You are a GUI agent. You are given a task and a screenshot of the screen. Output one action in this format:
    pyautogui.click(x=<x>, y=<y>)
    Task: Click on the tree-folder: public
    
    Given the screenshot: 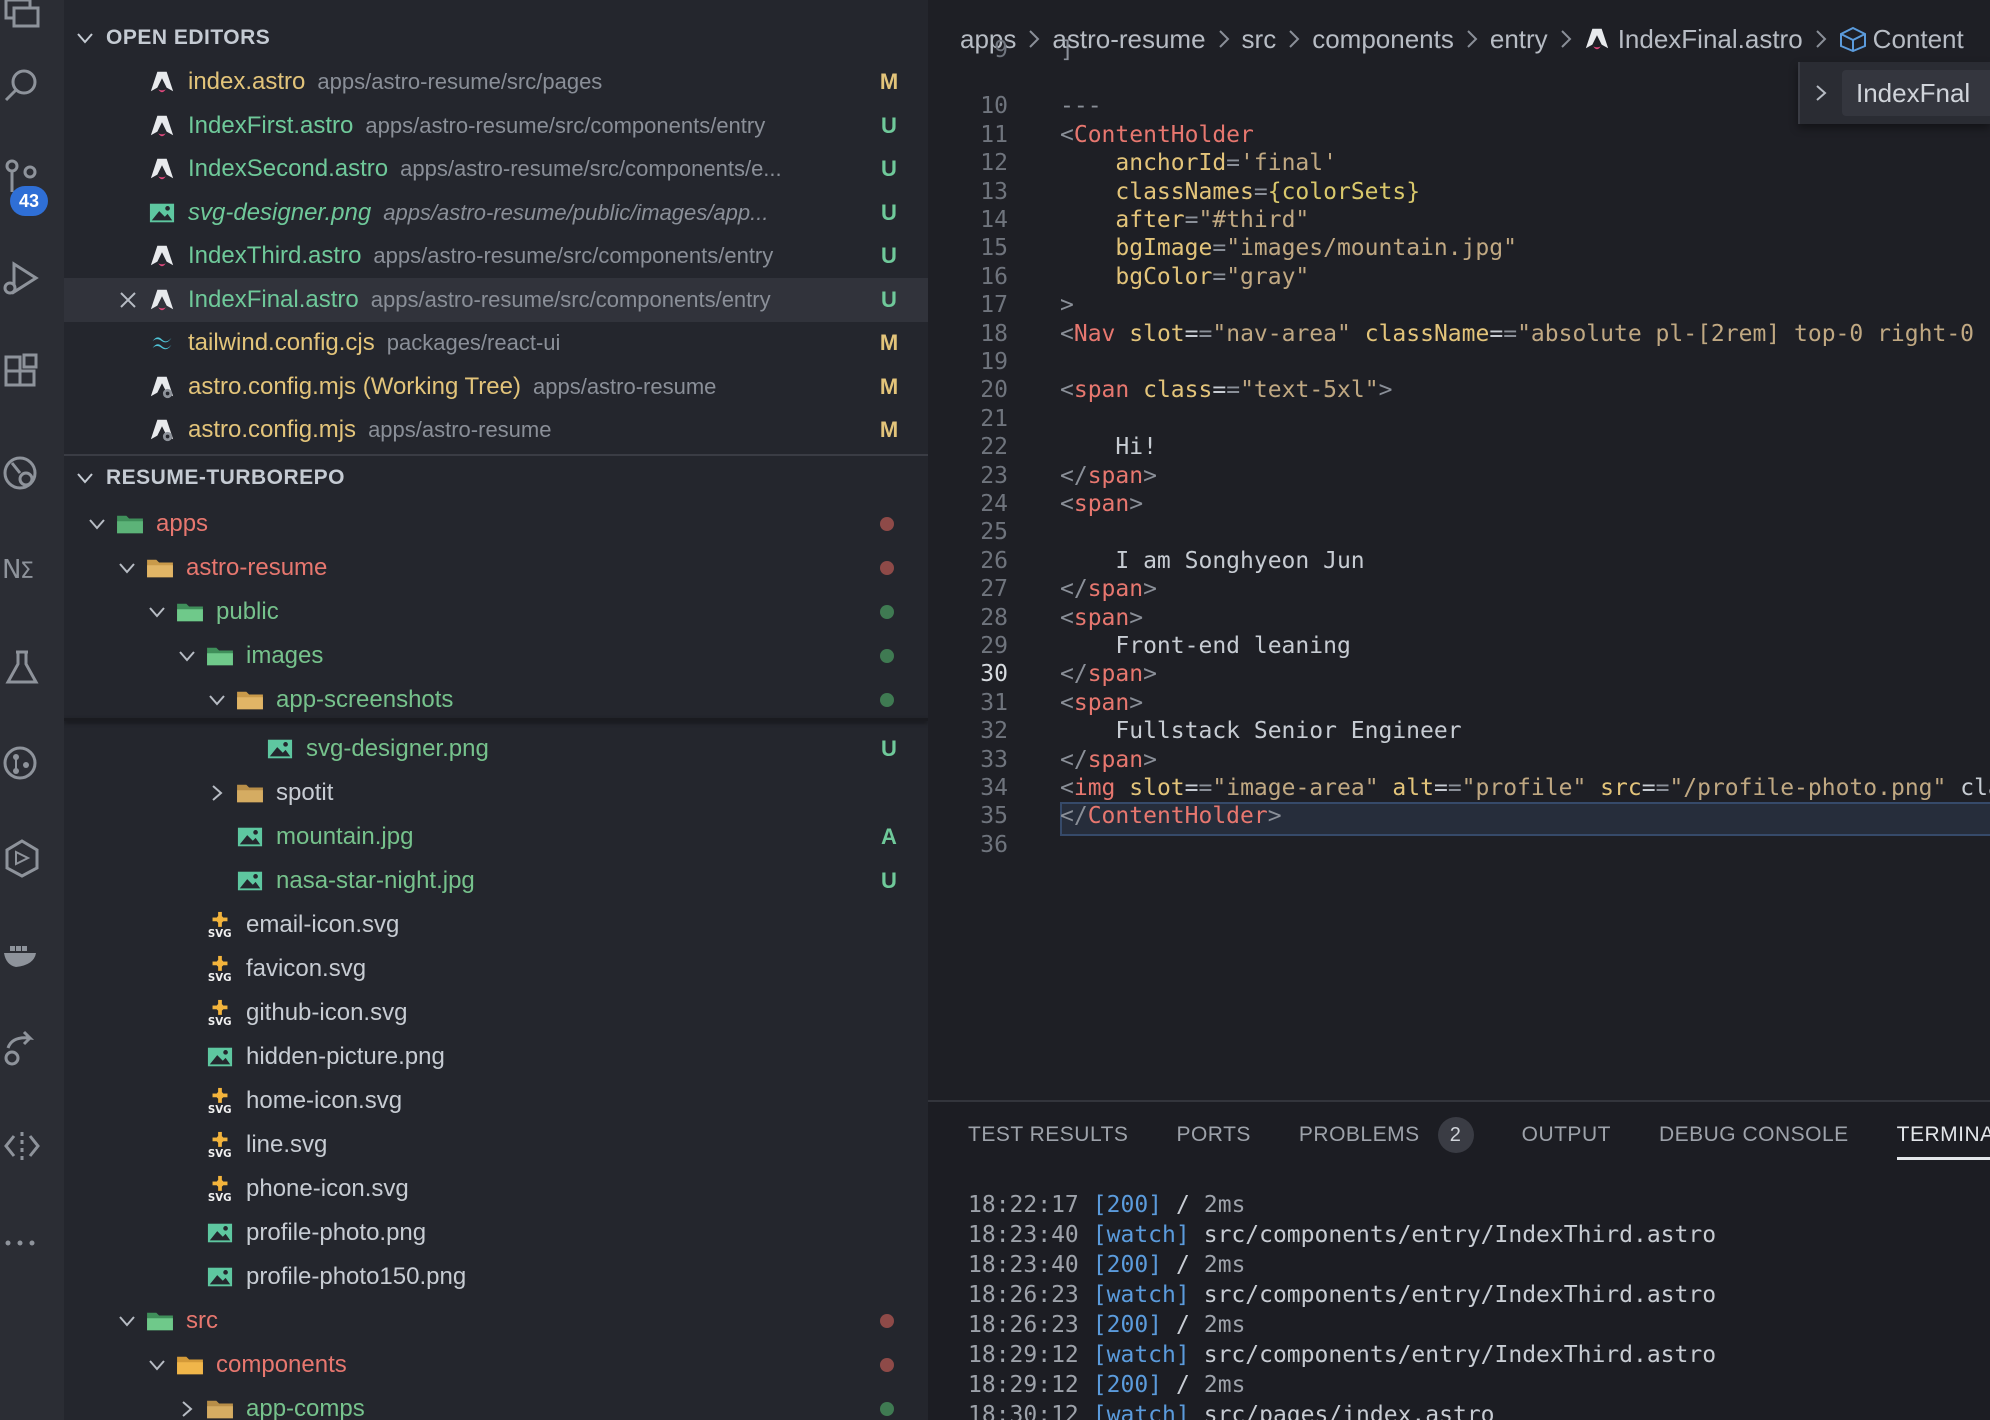 What is the action you would take?
    pyautogui.click(x=496, y=612)
    